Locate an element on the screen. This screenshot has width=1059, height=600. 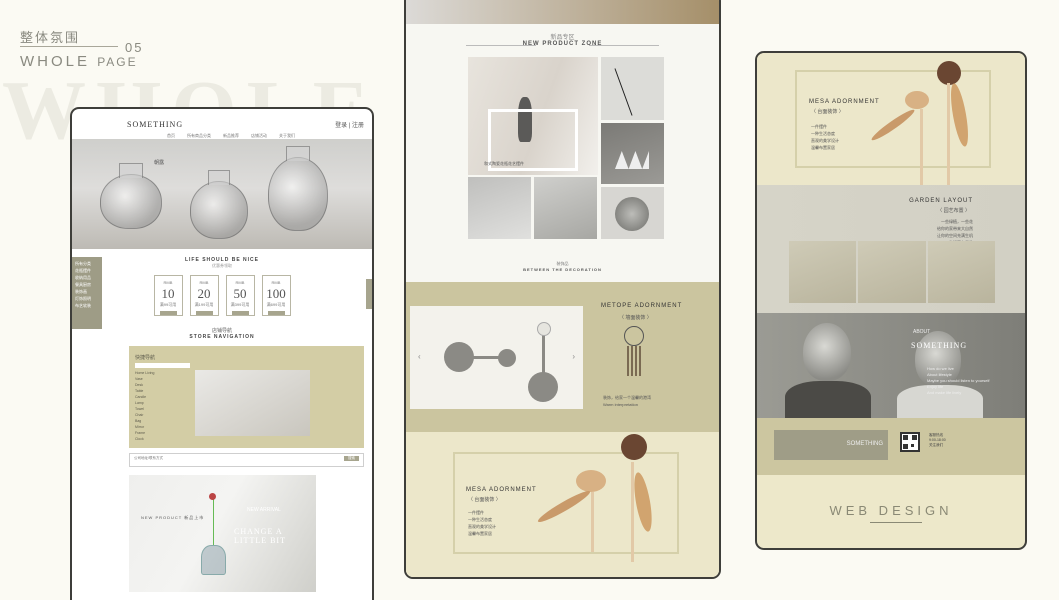
title-divider is located at coordinates (69, 46).